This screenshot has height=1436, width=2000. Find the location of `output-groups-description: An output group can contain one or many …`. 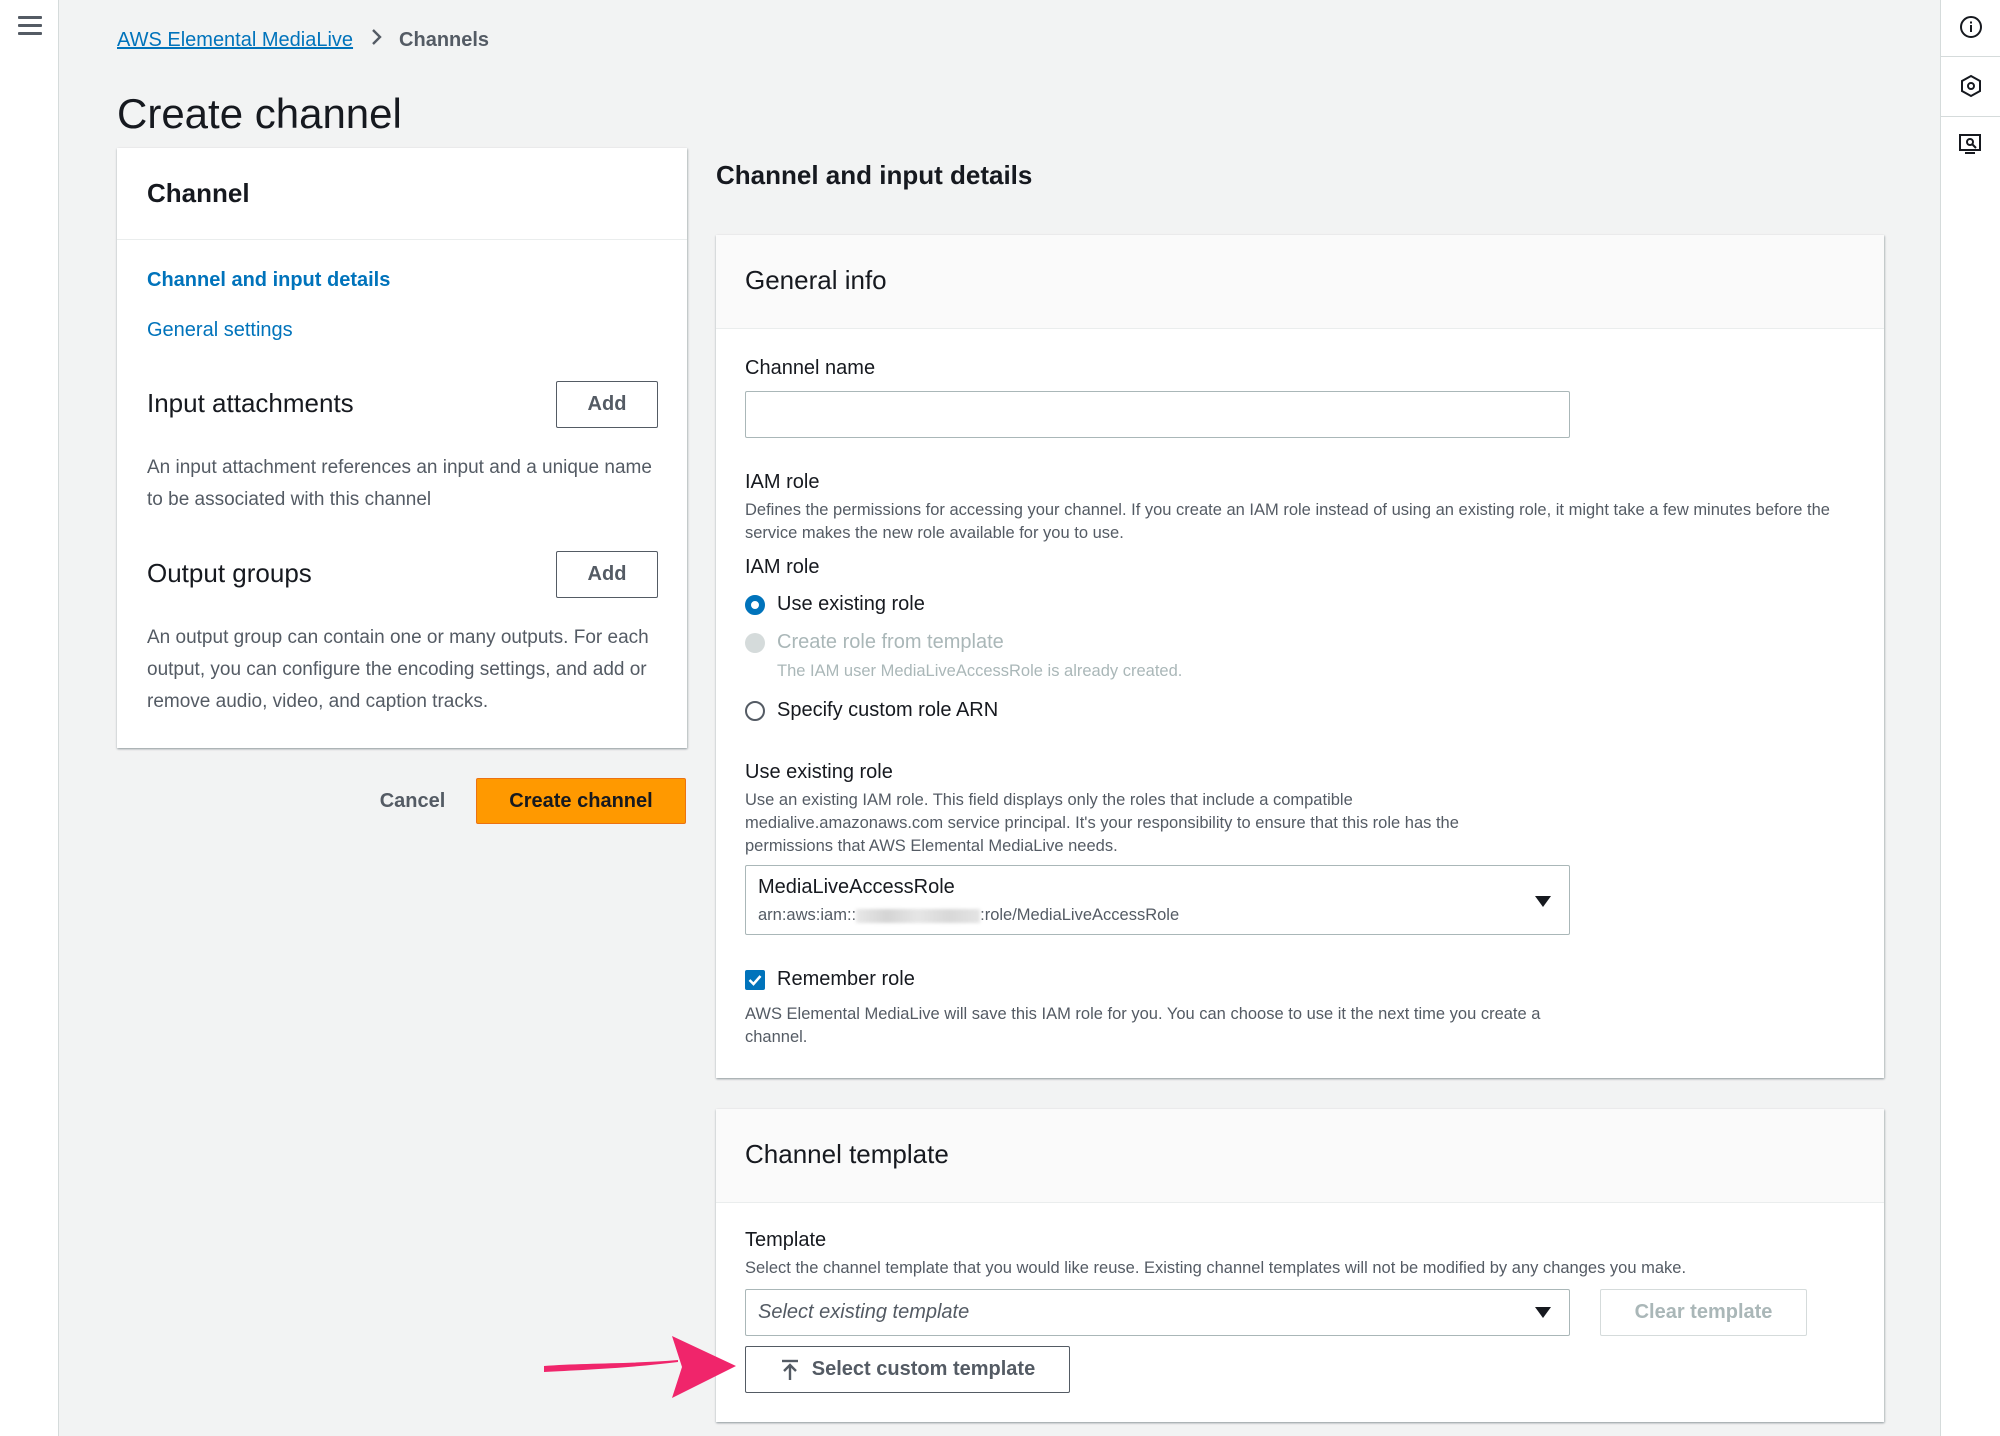

output-groups-description: An output group can contain one or many … is located at coordinates (398, 669).